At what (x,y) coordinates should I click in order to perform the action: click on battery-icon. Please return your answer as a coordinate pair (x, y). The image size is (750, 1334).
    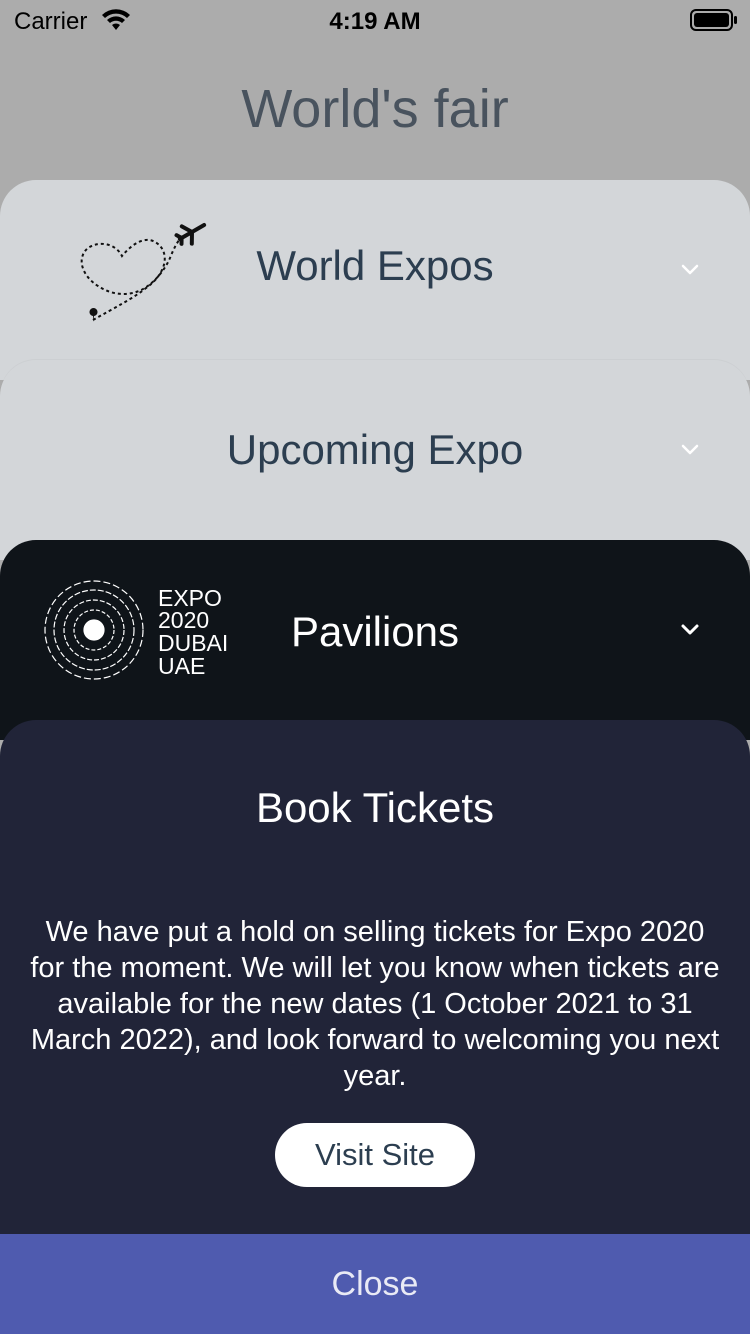
    Looking at the image, I should click on (713, 20).